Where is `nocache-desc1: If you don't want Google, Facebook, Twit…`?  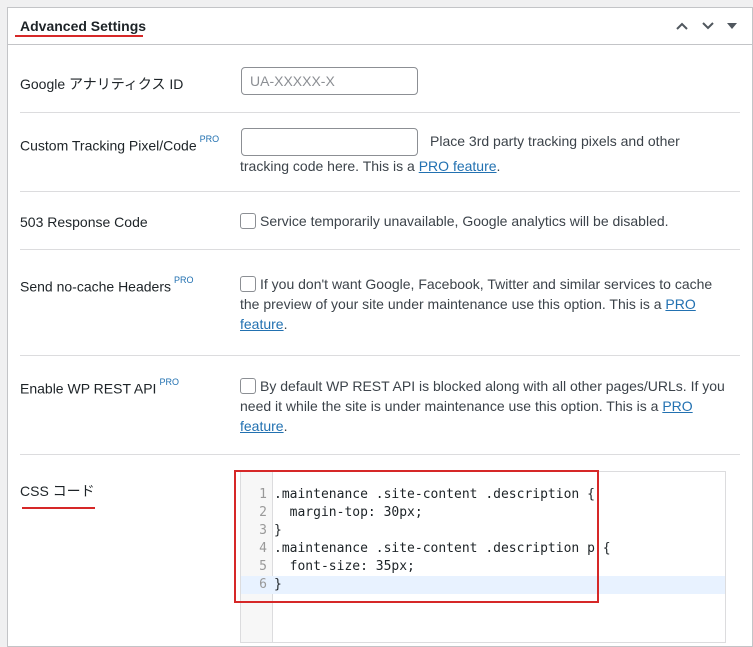 nocache-desc1: If you don't want Google, Facebook, Twit… is located at coordinates (486, 284).